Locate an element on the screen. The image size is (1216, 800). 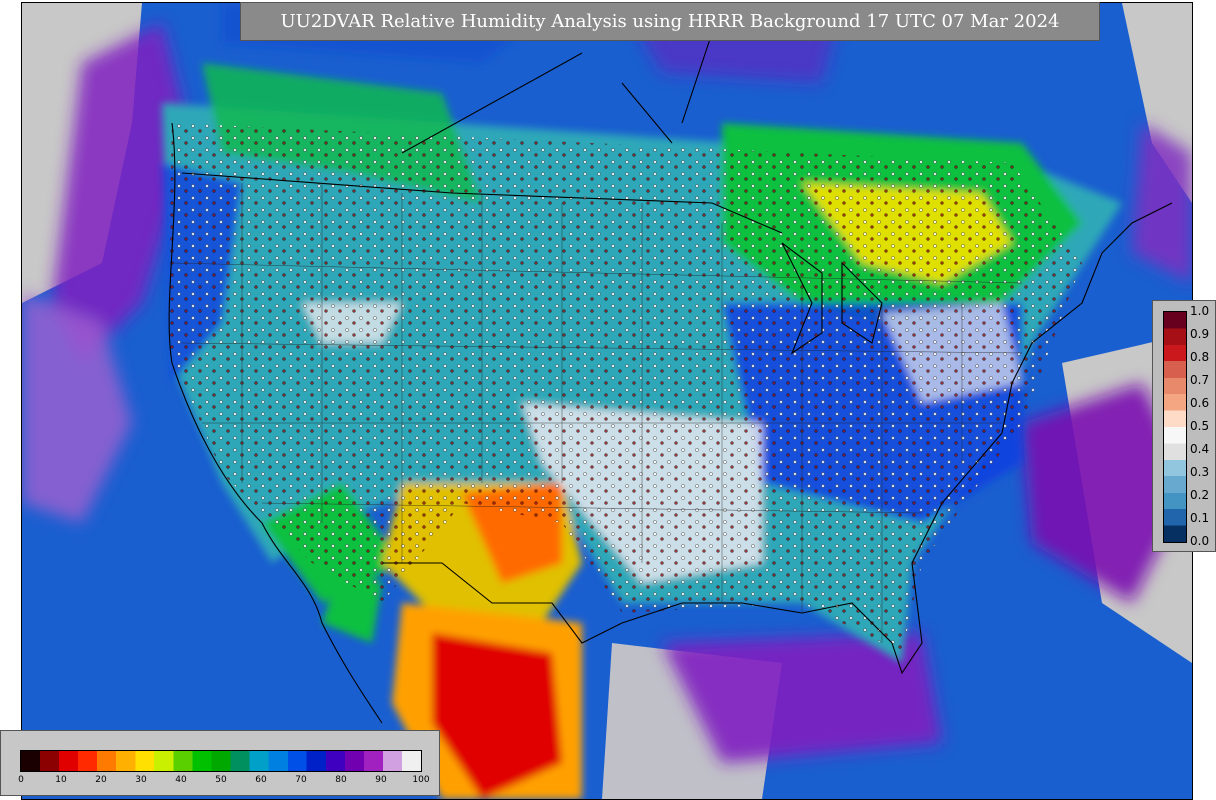
rh-legend-label: 0.4 is located at coordinates (1200, 449).